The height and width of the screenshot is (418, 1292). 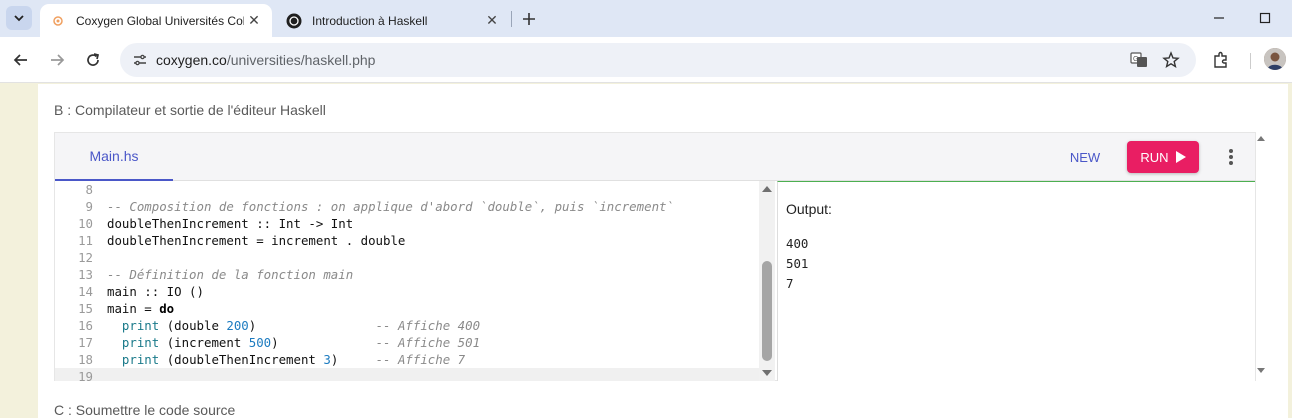 What do you see at coordinates (133, 308) in the screenshot?
I see `code-token: main =` at bounding box center [133, 308].